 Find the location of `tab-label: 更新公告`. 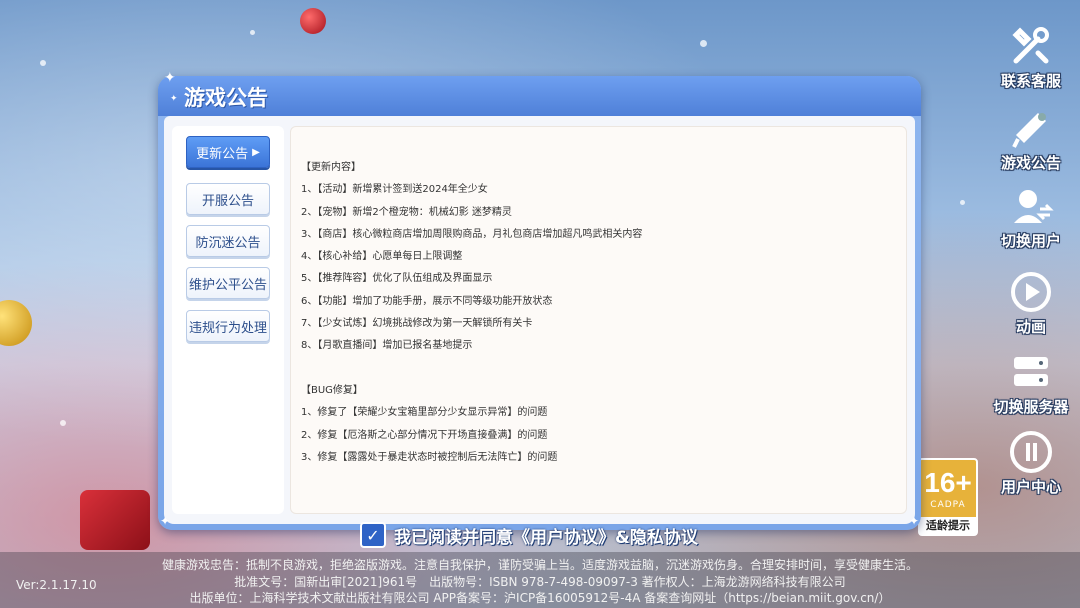

tab-label: 更新公告 is located at coordinates (222, 154).